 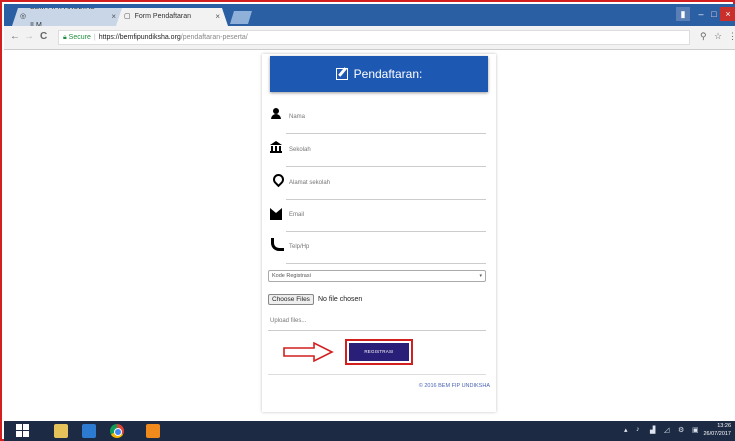 What do you see at coordinates (297, 117) in the screenshot?
I see `name-placeholder: Nama` at bounding box center [297, 117].